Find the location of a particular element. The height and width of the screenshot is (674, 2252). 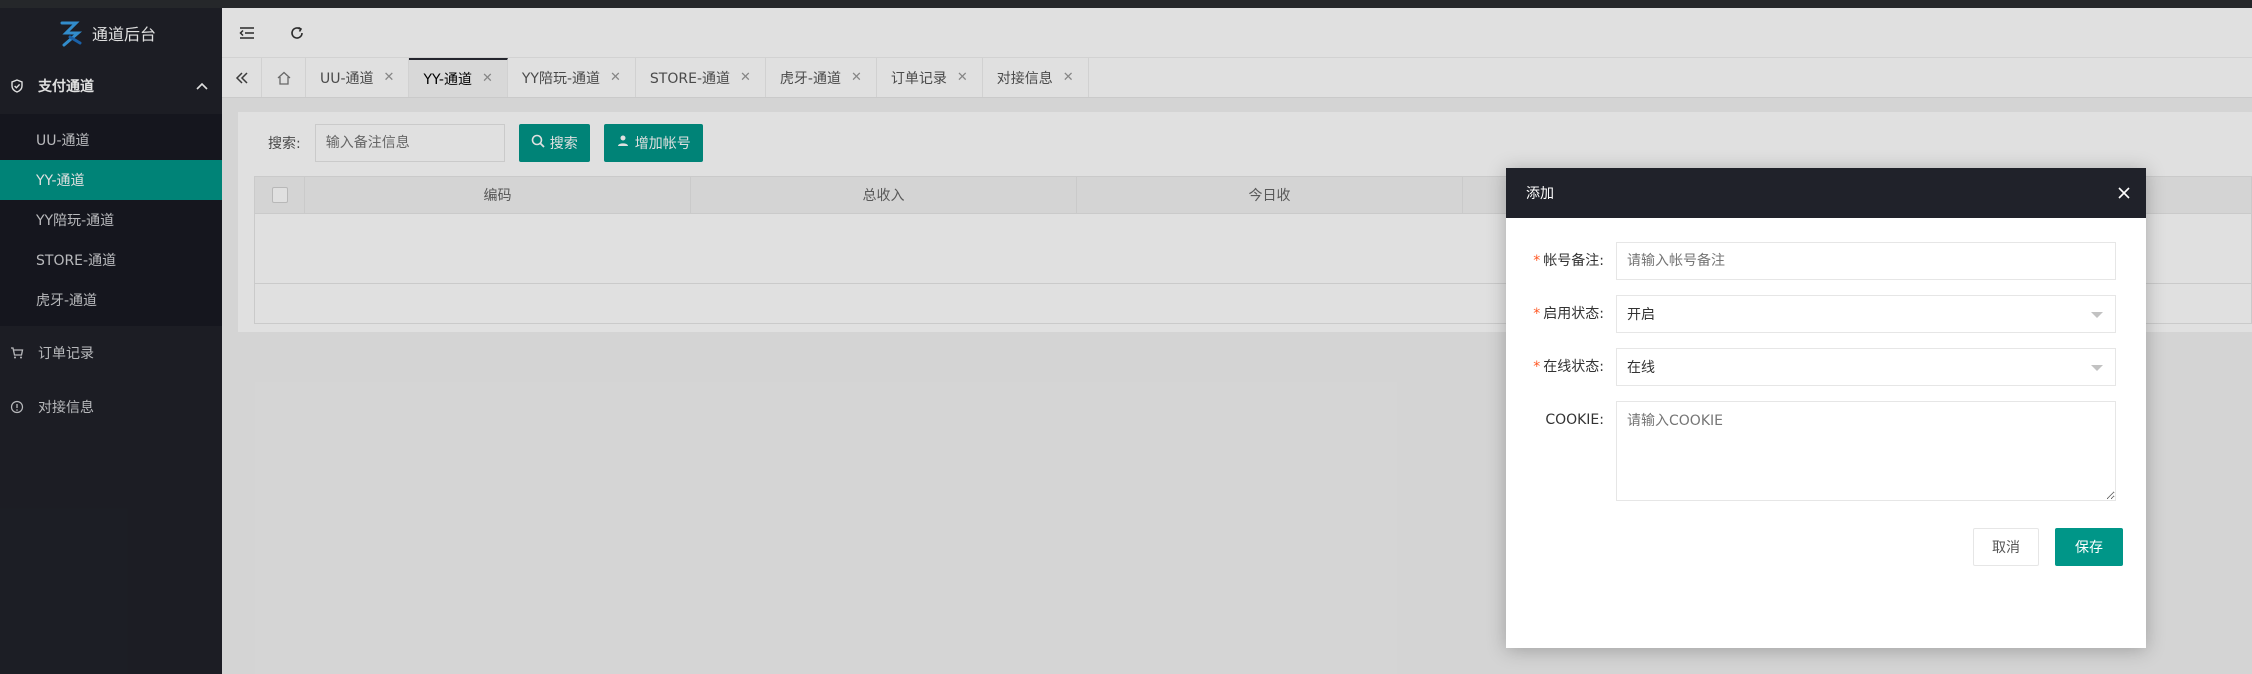

field-label: * 启用状态: is located at coordinates (1568, 314).